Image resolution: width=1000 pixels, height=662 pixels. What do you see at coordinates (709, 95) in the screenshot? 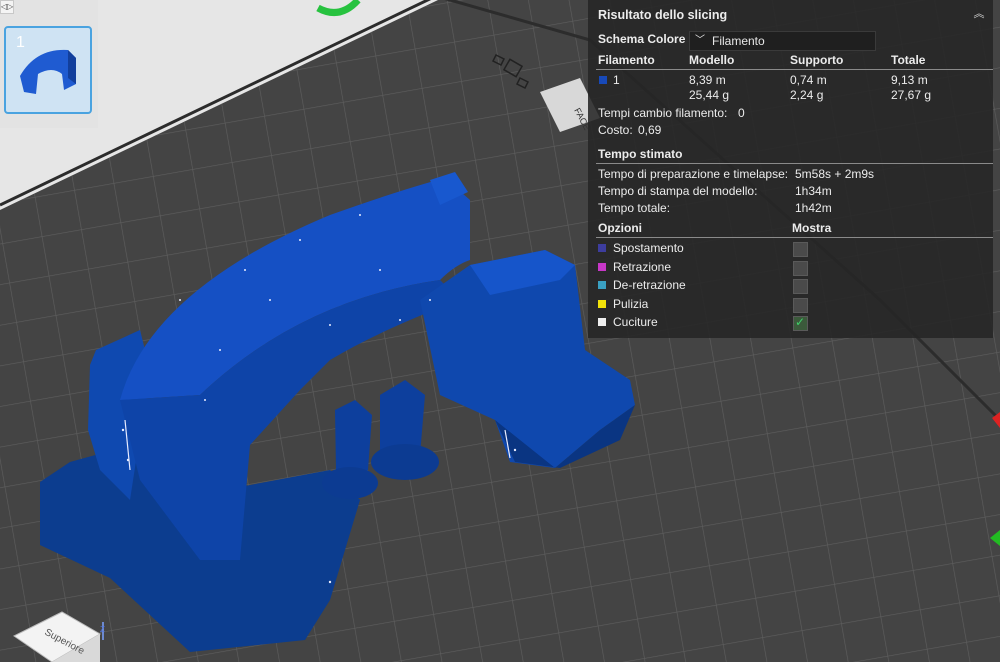
I see `model-weight: 25,44 g` at bounding box center [709, 95].